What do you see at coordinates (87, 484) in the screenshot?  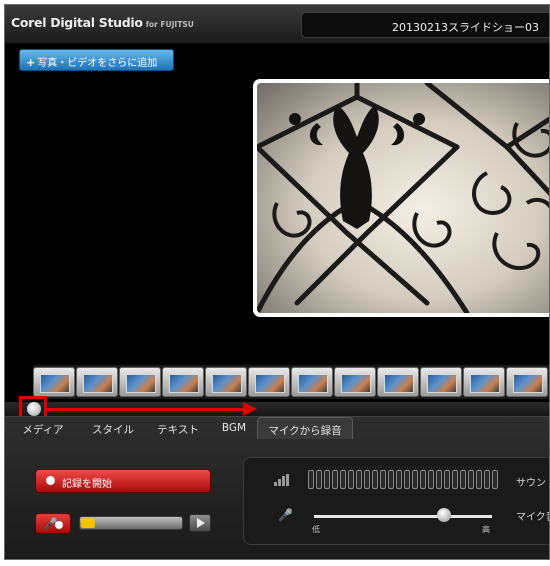 I see `start-recording-label: 記録を開始` at bounding box center [87, 484].